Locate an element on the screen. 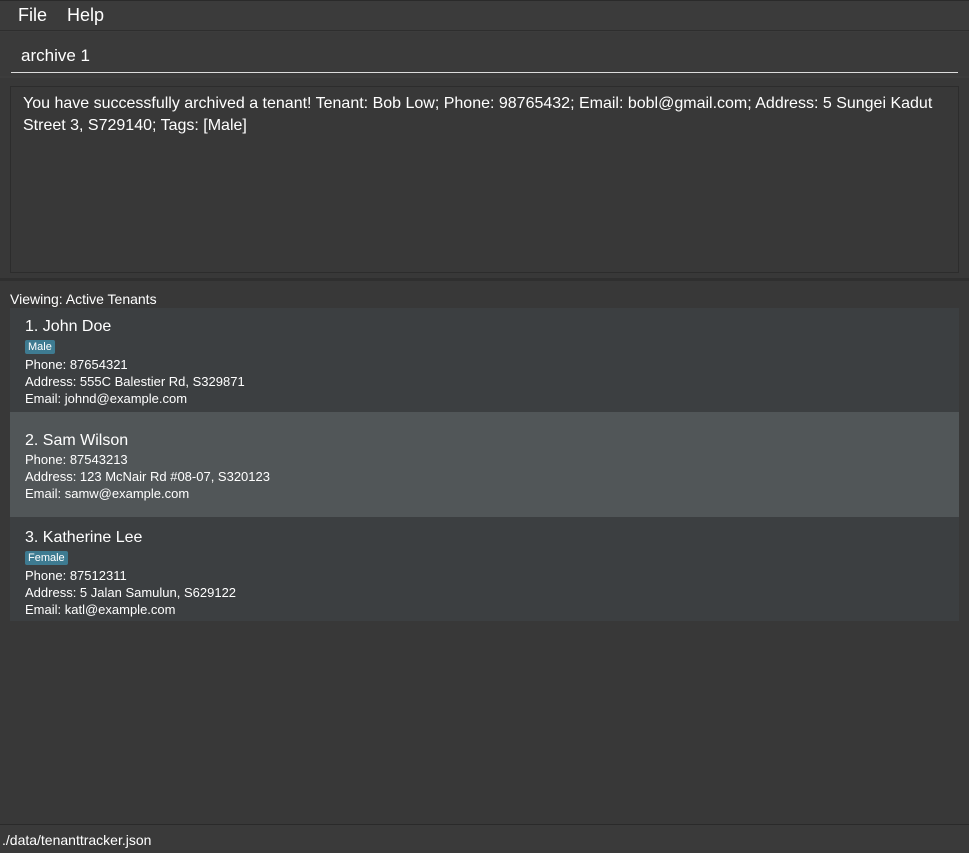 The image size is (969, 853). tenant-email: Email: johnd@example.com is located at coordinates (106, 398).